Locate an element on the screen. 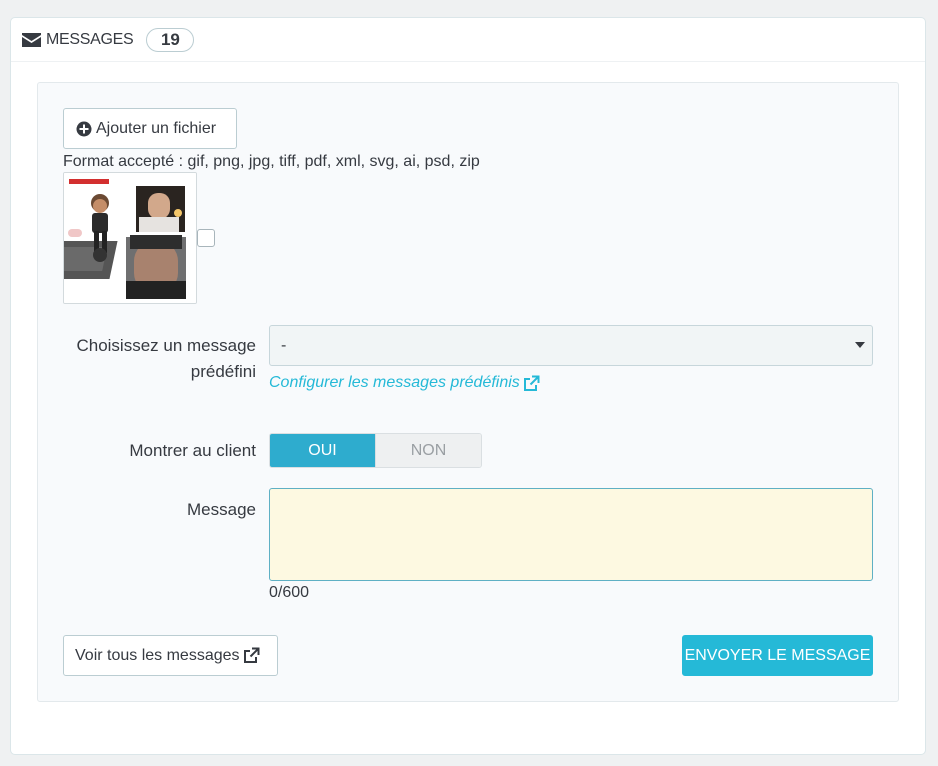 The image size is (938, 766). character-counter: 0/600 is located at coordinates (289, 592).